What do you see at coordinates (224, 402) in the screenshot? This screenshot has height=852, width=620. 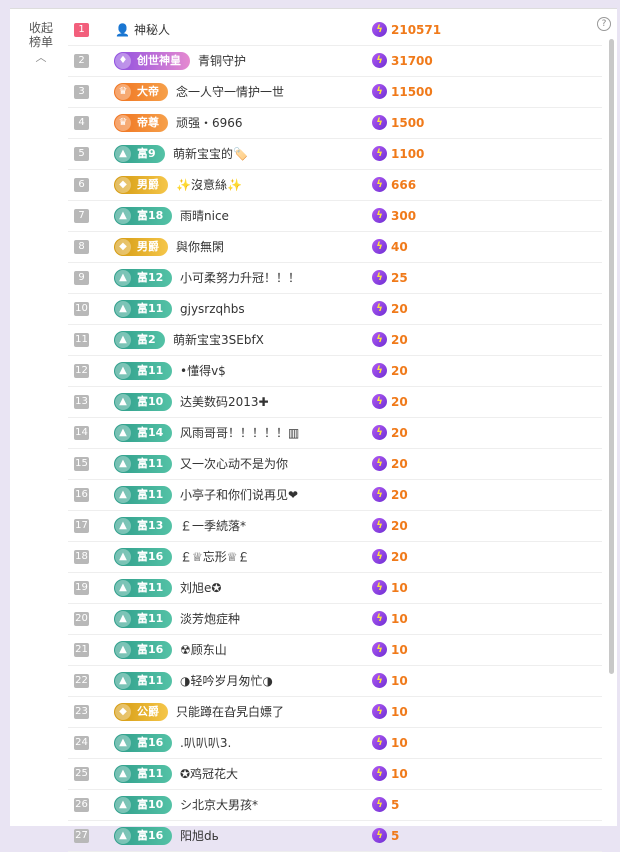 I see `user-name: 达美数码2013✚` at bounding box center [224, 402].